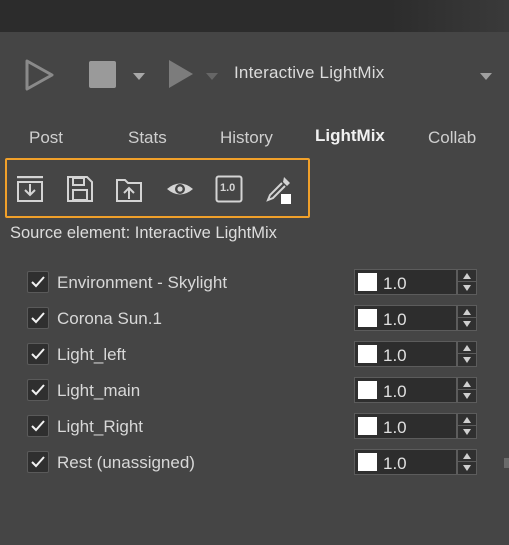 This screenshot has height=545, width=509. What do you see at coordinates (246, 138) in the screenshot?
I see `tab-history: History` at bounding box center [246, 138].